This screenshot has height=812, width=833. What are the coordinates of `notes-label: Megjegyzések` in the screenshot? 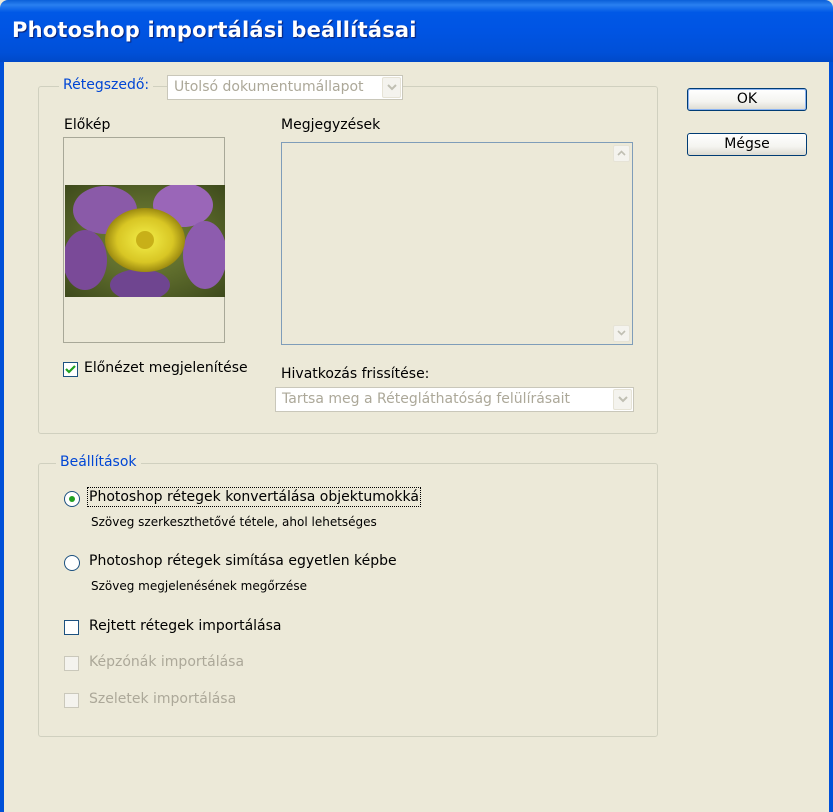 It's located at (331, 125).